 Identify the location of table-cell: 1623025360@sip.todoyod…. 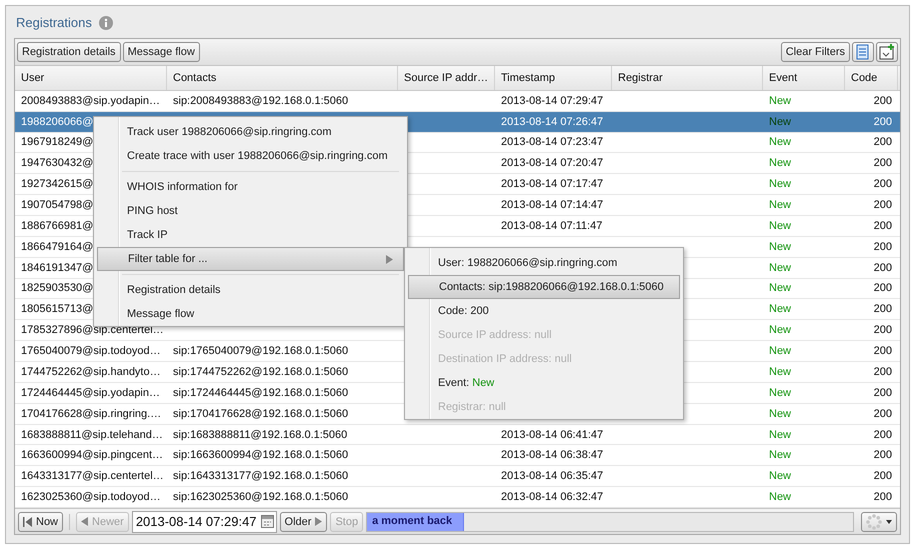
(91, 497).